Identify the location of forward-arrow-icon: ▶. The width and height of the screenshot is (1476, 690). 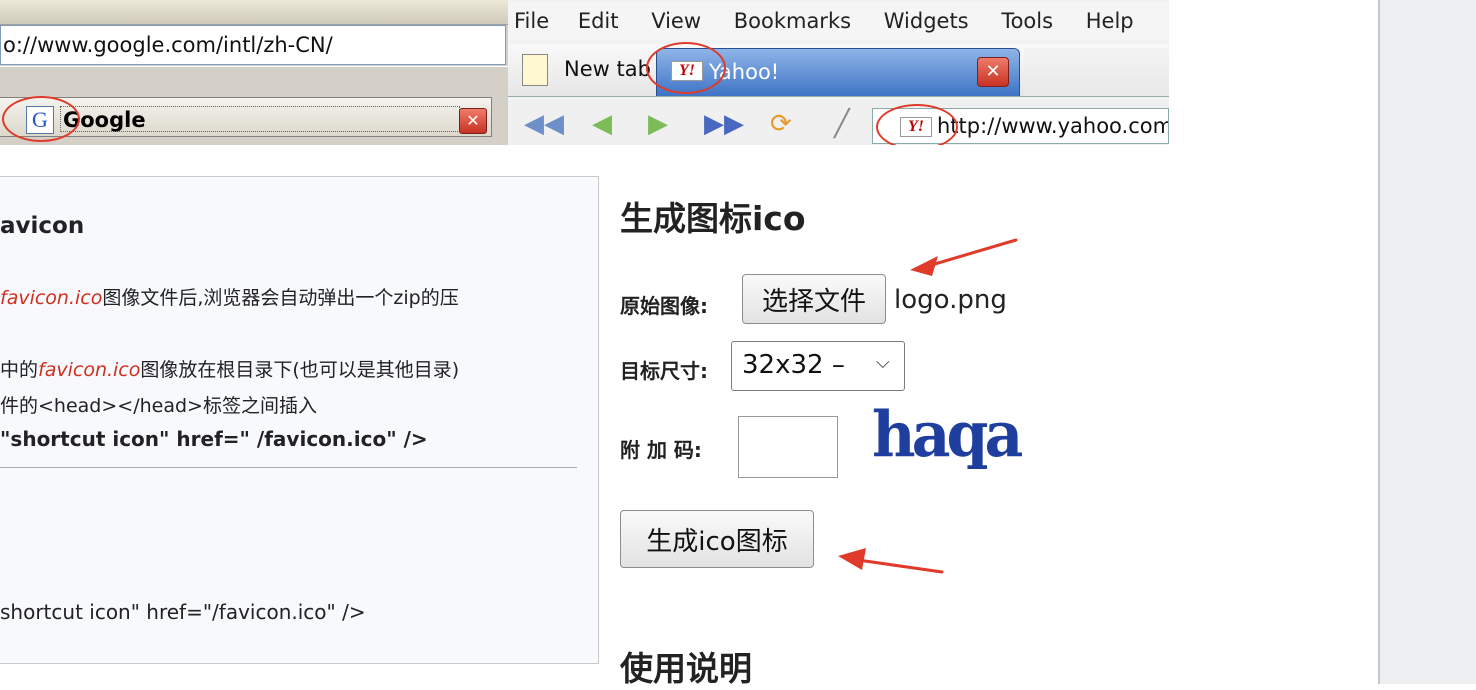
(658, 124).